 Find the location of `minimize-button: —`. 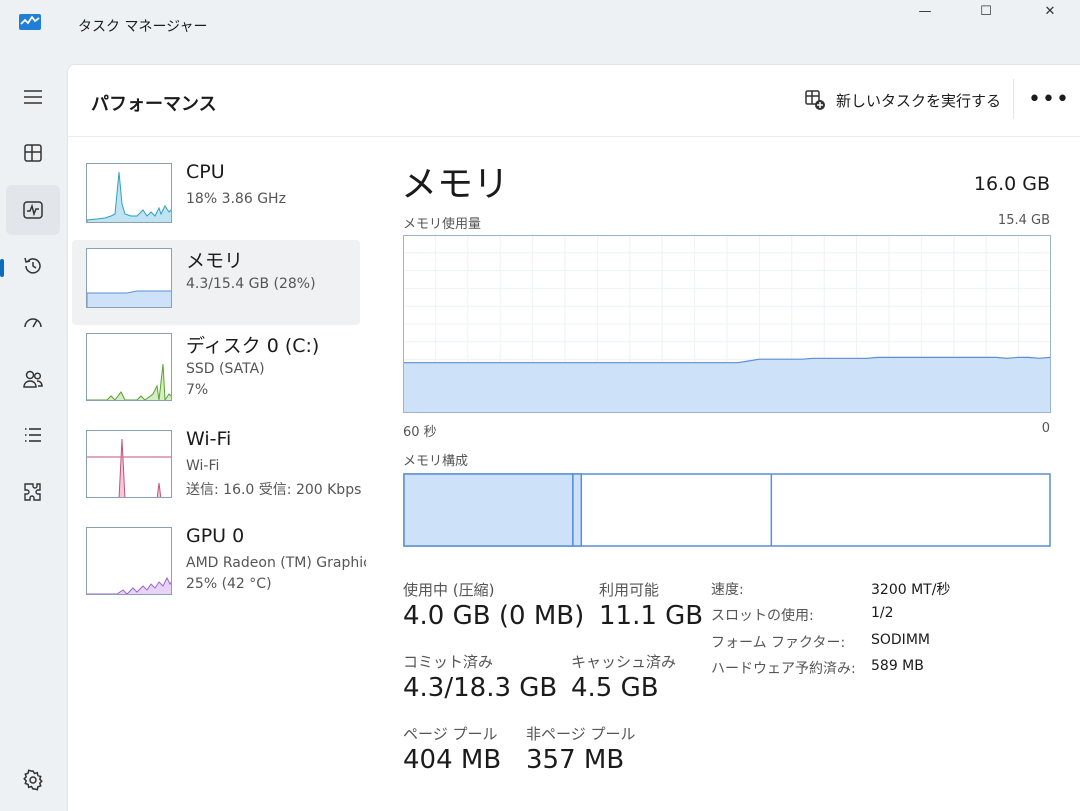

minimize-button: — is located at coordinates (925, 11).